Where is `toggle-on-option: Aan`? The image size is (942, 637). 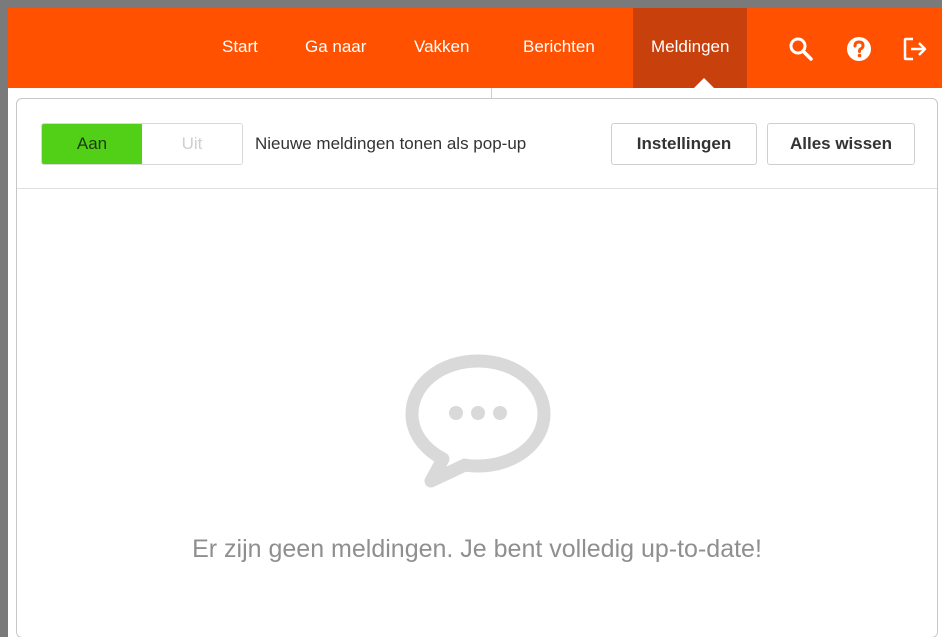 toggle-on-option: Aan is located at coordinates (92, 144).